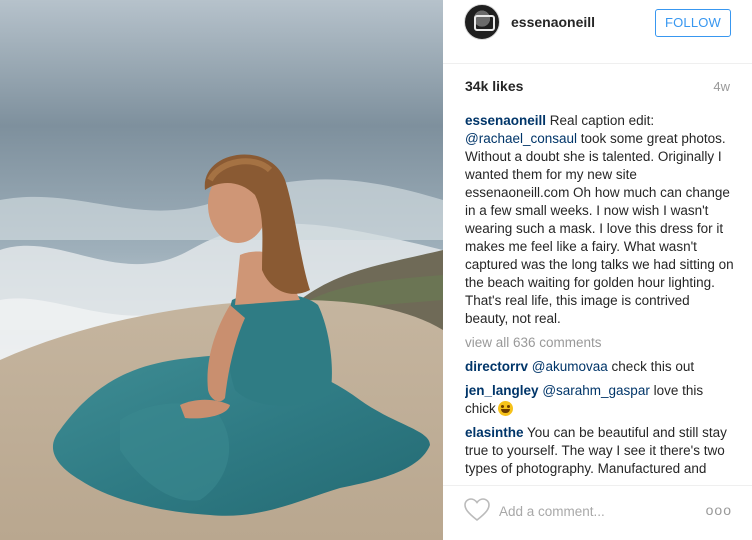 This screenshot has height=540, width=752. I want to click on post-header: essenaoneill FOLLOW, so click(597, 32).